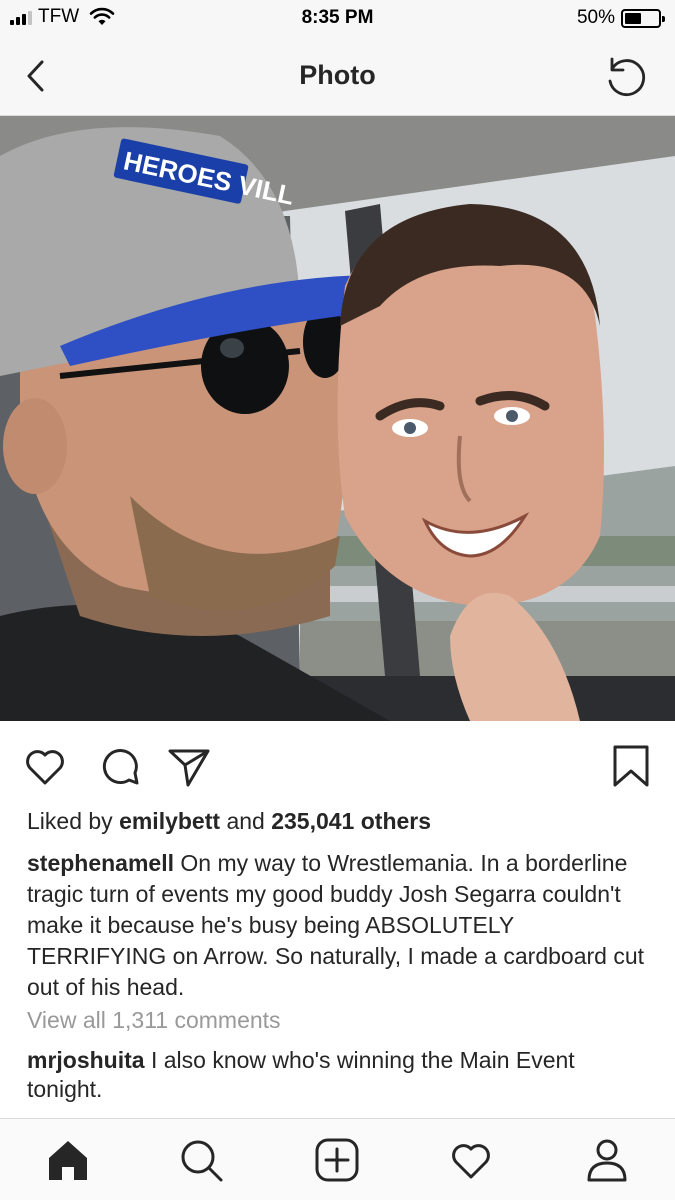 The image size is (675, 1200). I want to click on view-all-comments-link: View all 1,311 comments, so click(154, 1020).